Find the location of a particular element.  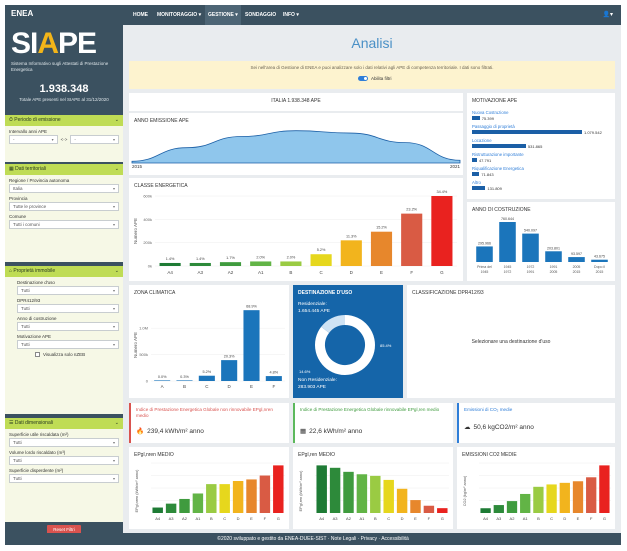

provincia-select: Tutte le province ▾ is located at coordinates (64, 206).